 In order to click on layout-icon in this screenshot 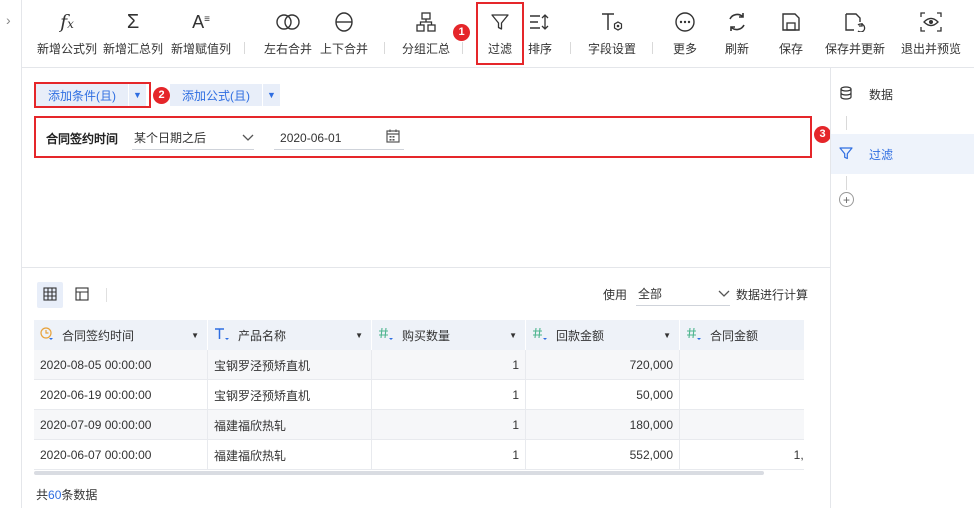, I will do `click(82, 295)`.